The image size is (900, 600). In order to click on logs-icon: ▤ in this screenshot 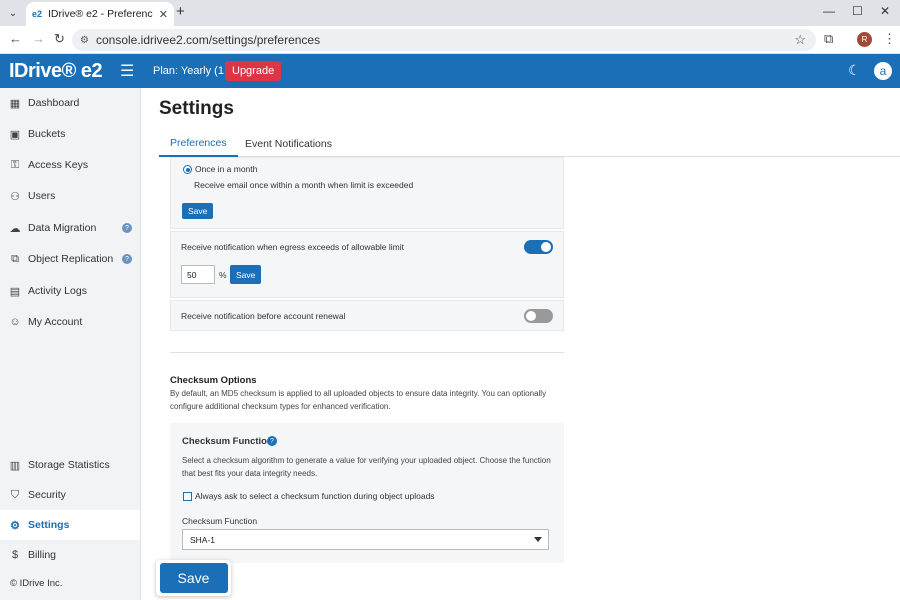, I will do `click(15, 291)`.